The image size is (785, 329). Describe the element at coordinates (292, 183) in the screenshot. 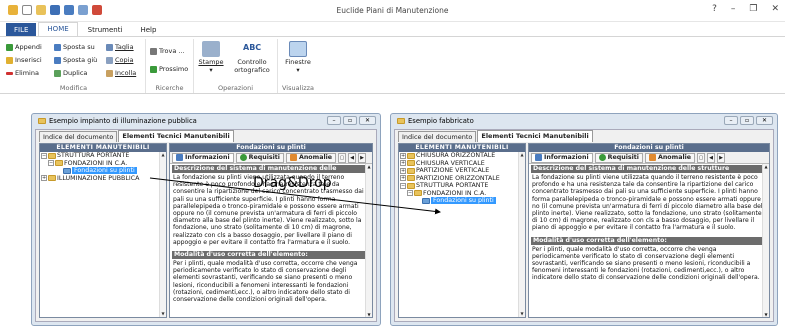

I see `drag-drop-label: Drag&Drop` at that location.